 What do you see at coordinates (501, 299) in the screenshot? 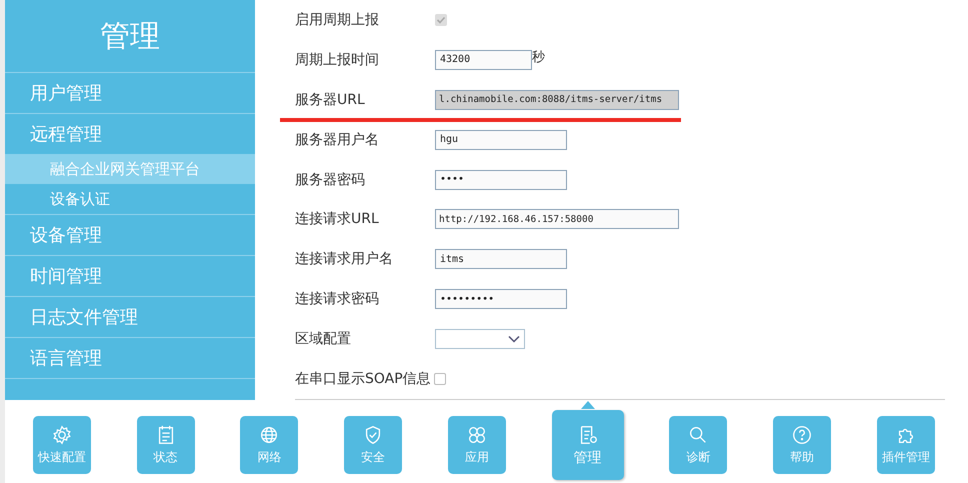
I see `input-field: •••••••••` at bounding box center [501, 299].